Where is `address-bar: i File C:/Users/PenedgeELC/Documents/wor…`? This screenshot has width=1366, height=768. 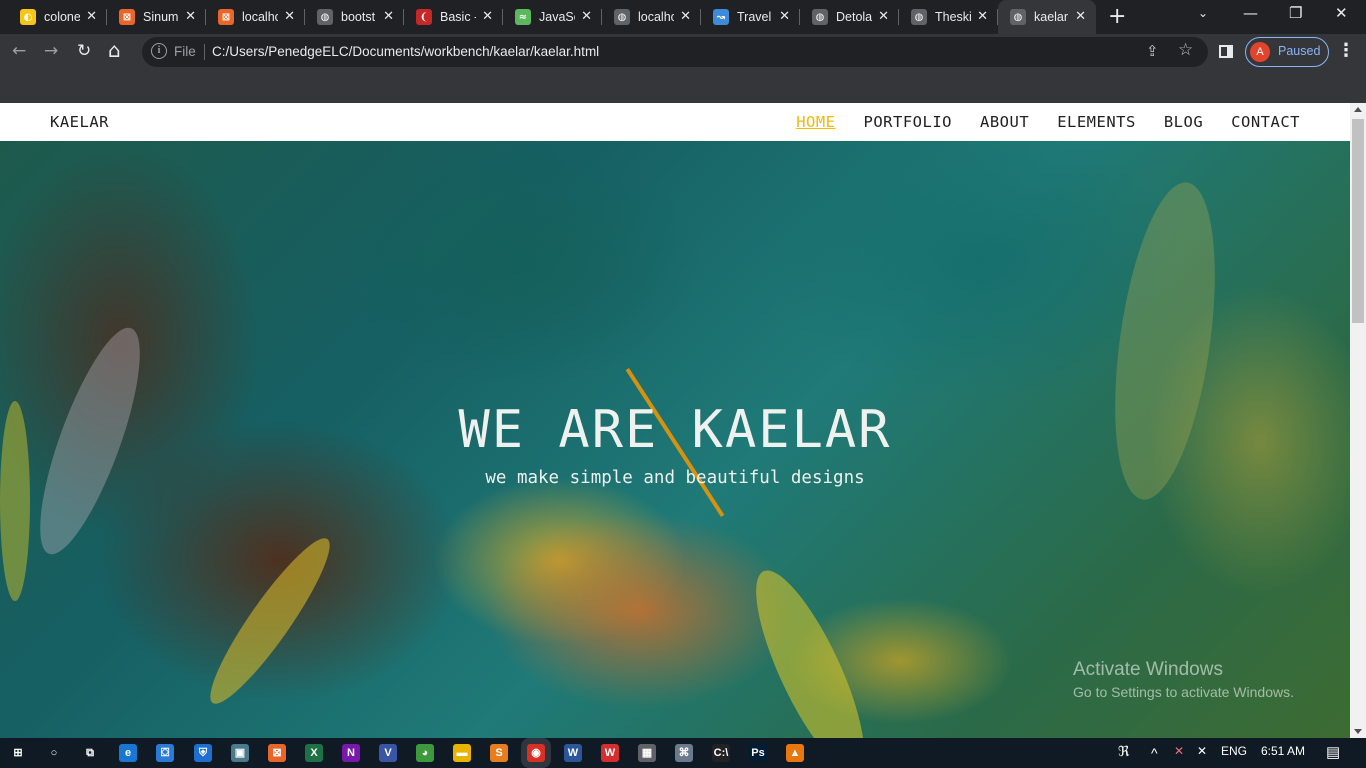
address-bar: i File C:/Users/PenedgeELC/Documents/wor… is located at coordinates (675, 52).